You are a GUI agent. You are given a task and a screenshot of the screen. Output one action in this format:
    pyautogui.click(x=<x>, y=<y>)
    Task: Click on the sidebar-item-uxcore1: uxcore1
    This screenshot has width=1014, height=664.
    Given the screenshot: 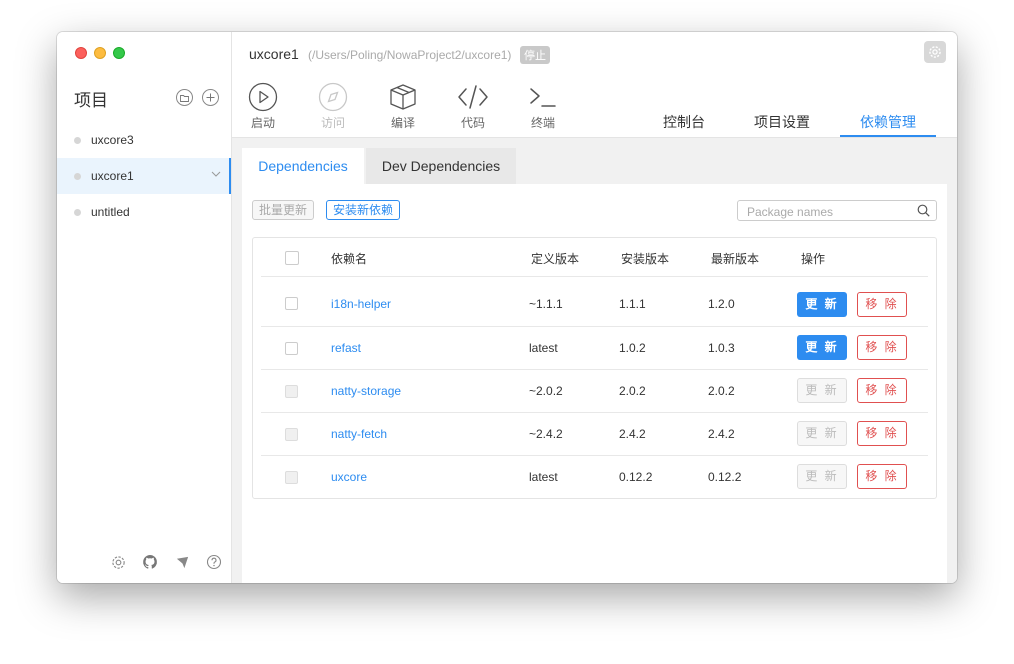 What is the action you would take?
    pyautogui.click(x=144, y=176)
    